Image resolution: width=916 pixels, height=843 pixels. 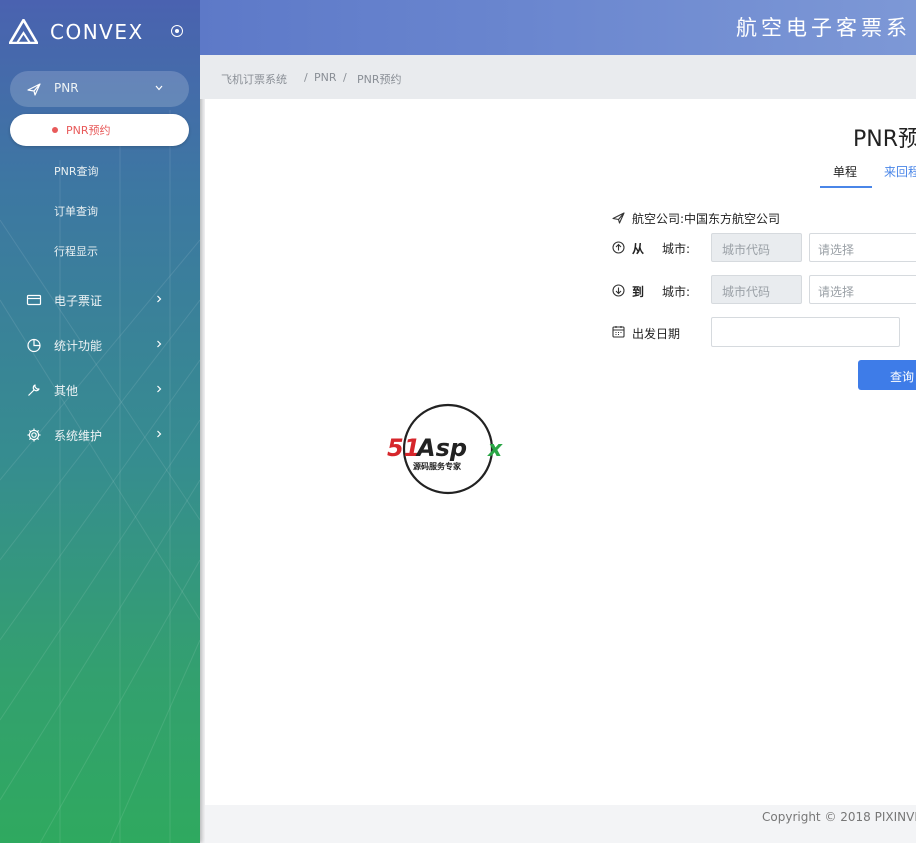 What do you see at coordinates (159, 88) in the screenshot?
I see `chevron-down-icon` at bounding box center [159, 88].